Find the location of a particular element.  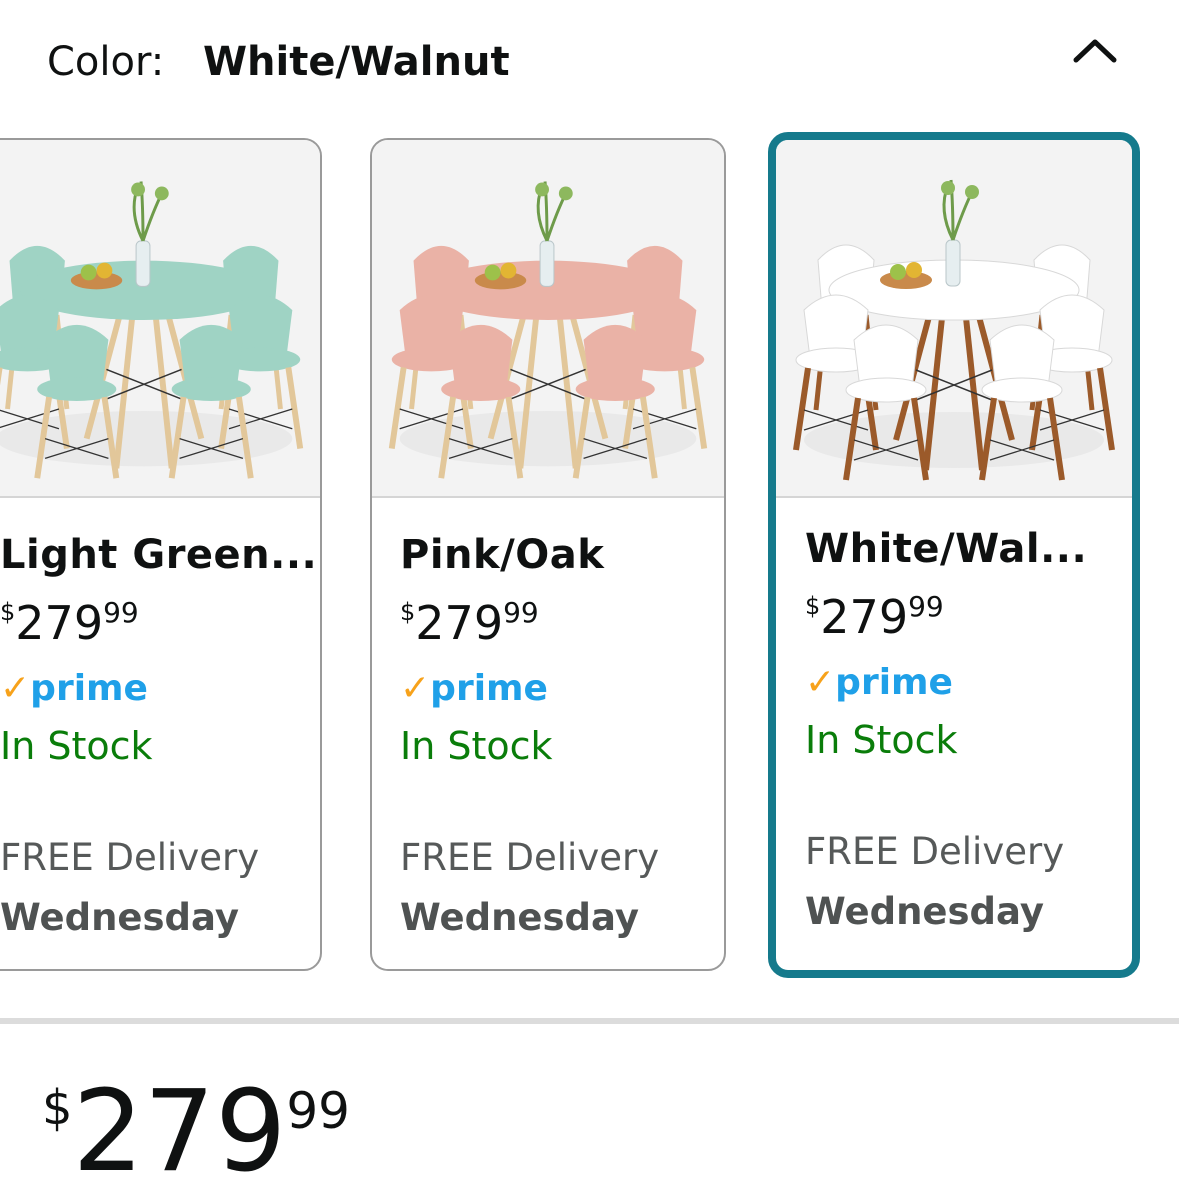

section-divider is located at coordinates (589, 1021).